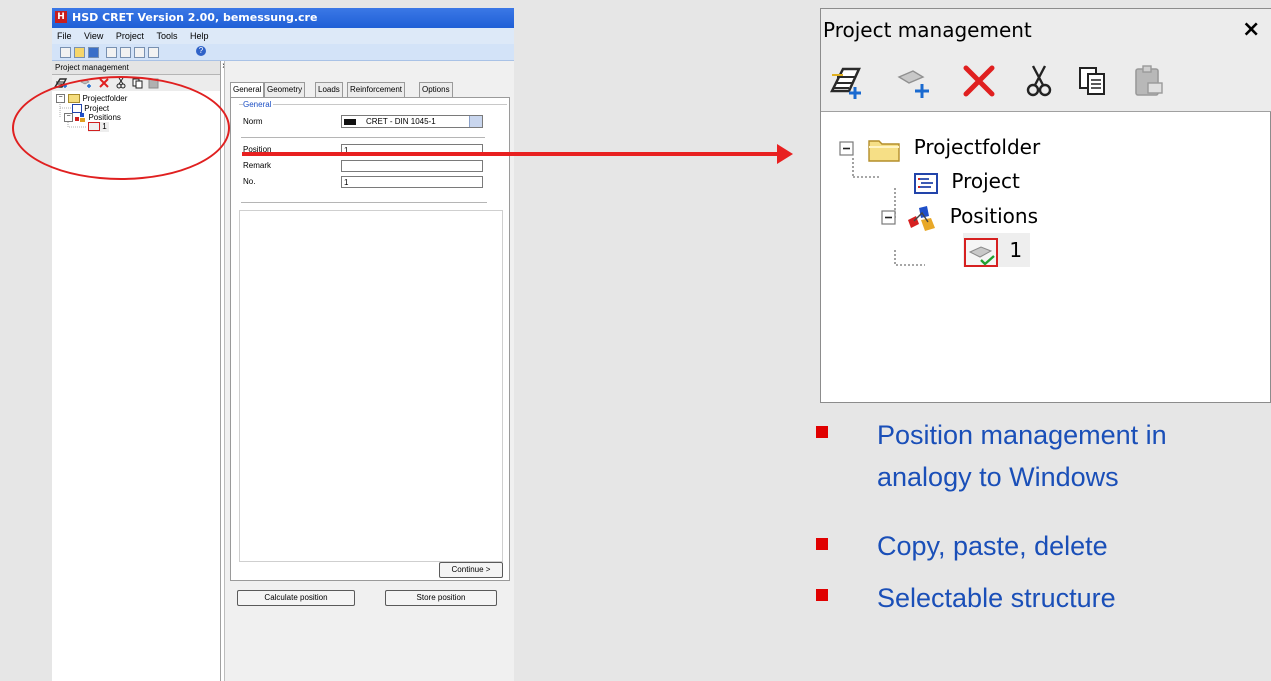 Image resolution: width=1271 pixels, height=681 pixels. I want to click on remark-input, so click(412, 166).